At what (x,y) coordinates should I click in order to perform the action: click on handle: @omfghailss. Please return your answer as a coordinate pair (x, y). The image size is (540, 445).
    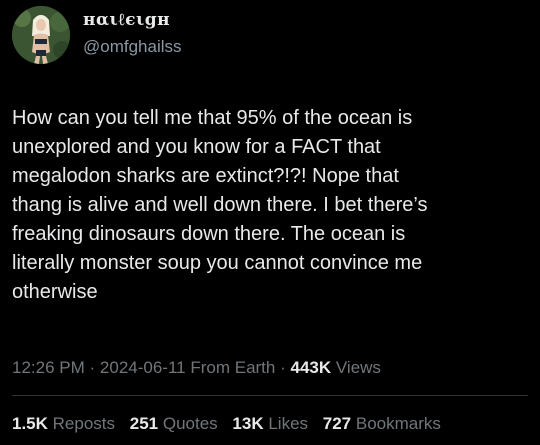
    Looking at the image, I should click on (132, 47).